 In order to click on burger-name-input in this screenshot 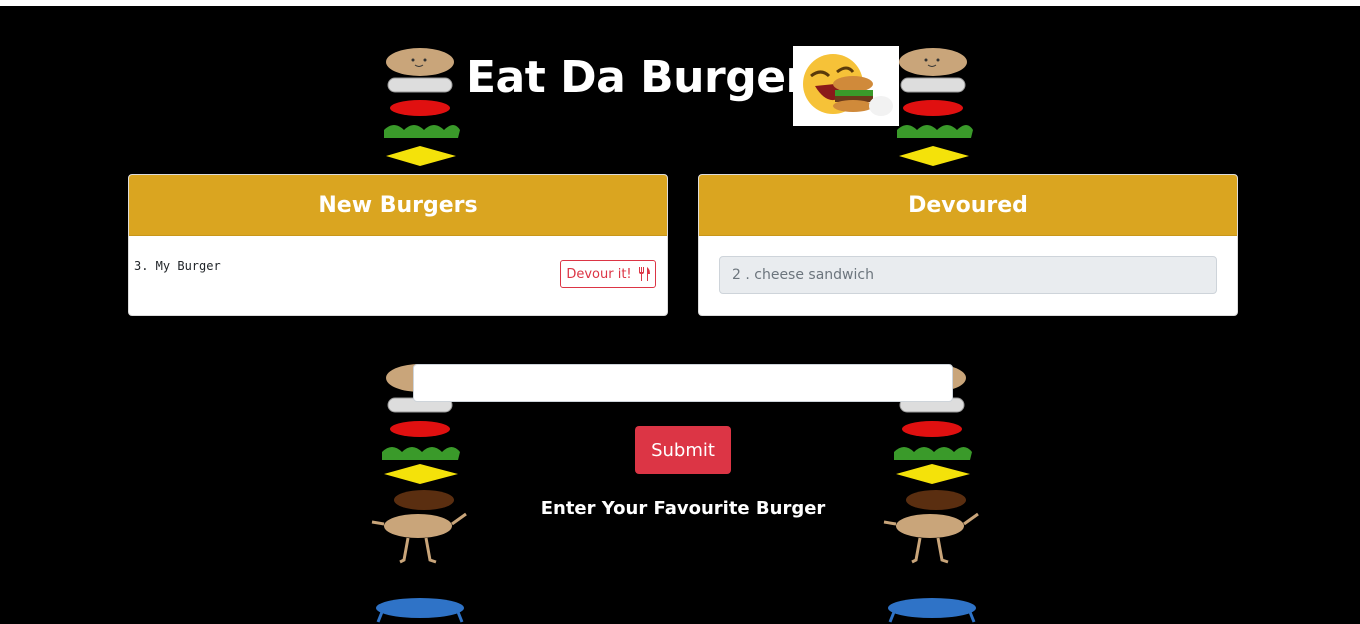, I will do `click(683, 383)`.